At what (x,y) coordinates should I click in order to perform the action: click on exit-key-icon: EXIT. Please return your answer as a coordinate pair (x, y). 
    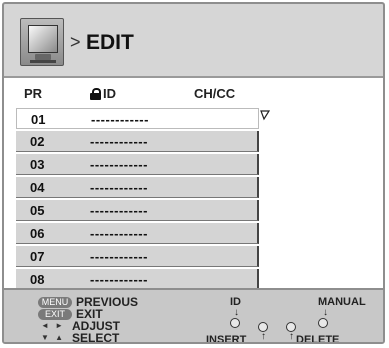
    Looking at the image, I should click on (55, 314).